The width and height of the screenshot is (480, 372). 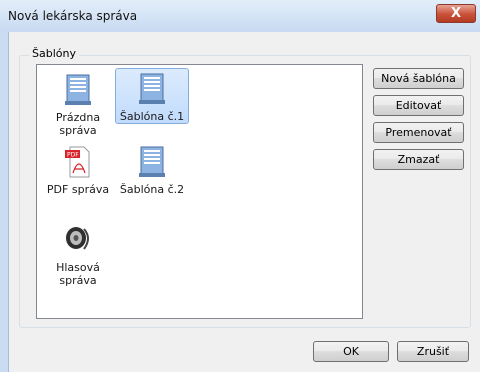 What do you see at coordinates (152, 116) in the screenshot?
I see `template-label: Šablóna č.1` at bounding box center [152, 116].